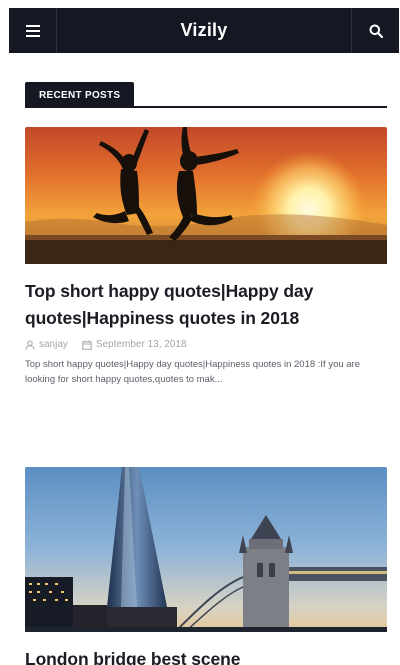  What do you see at coordinates (30, 345) in the screenshot?
I see `user-icon` at bounding box center [30, 345].